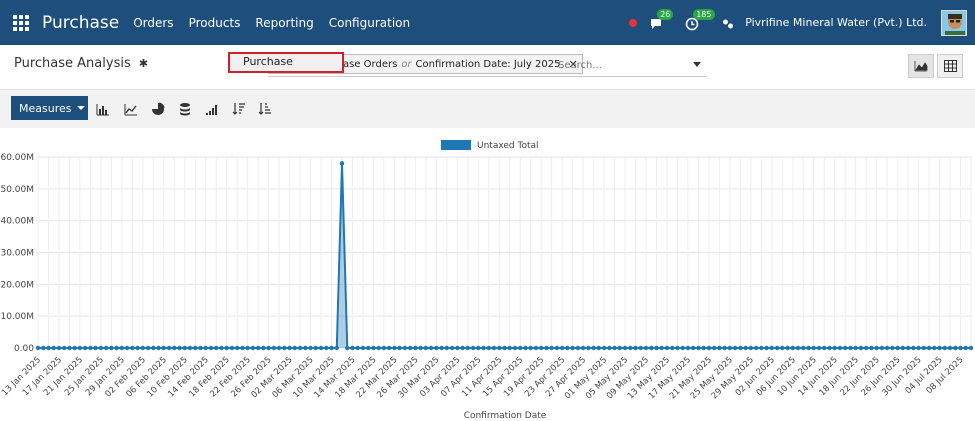 The height and width of the screenshot is (421, 975). I want to click on line-chart-icon, so click(131, 108).